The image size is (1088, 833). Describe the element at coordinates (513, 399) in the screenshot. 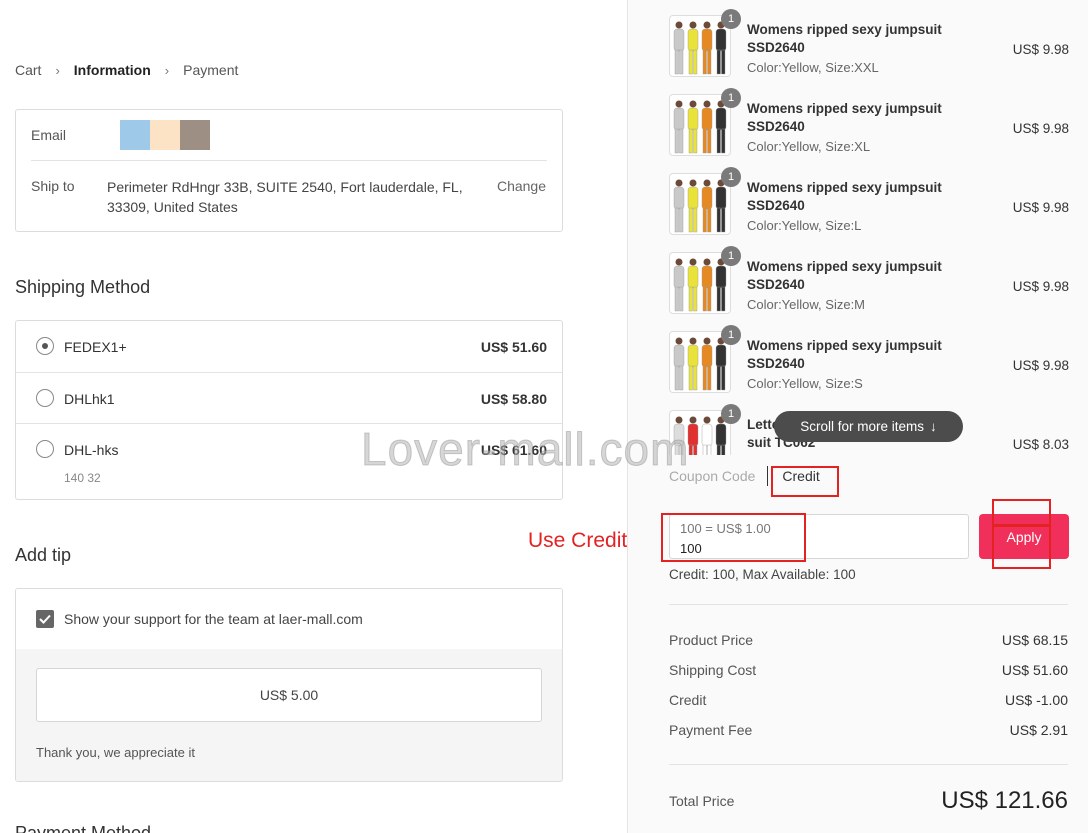

I see `shipping-option-price: US$ 58.80` at that location.